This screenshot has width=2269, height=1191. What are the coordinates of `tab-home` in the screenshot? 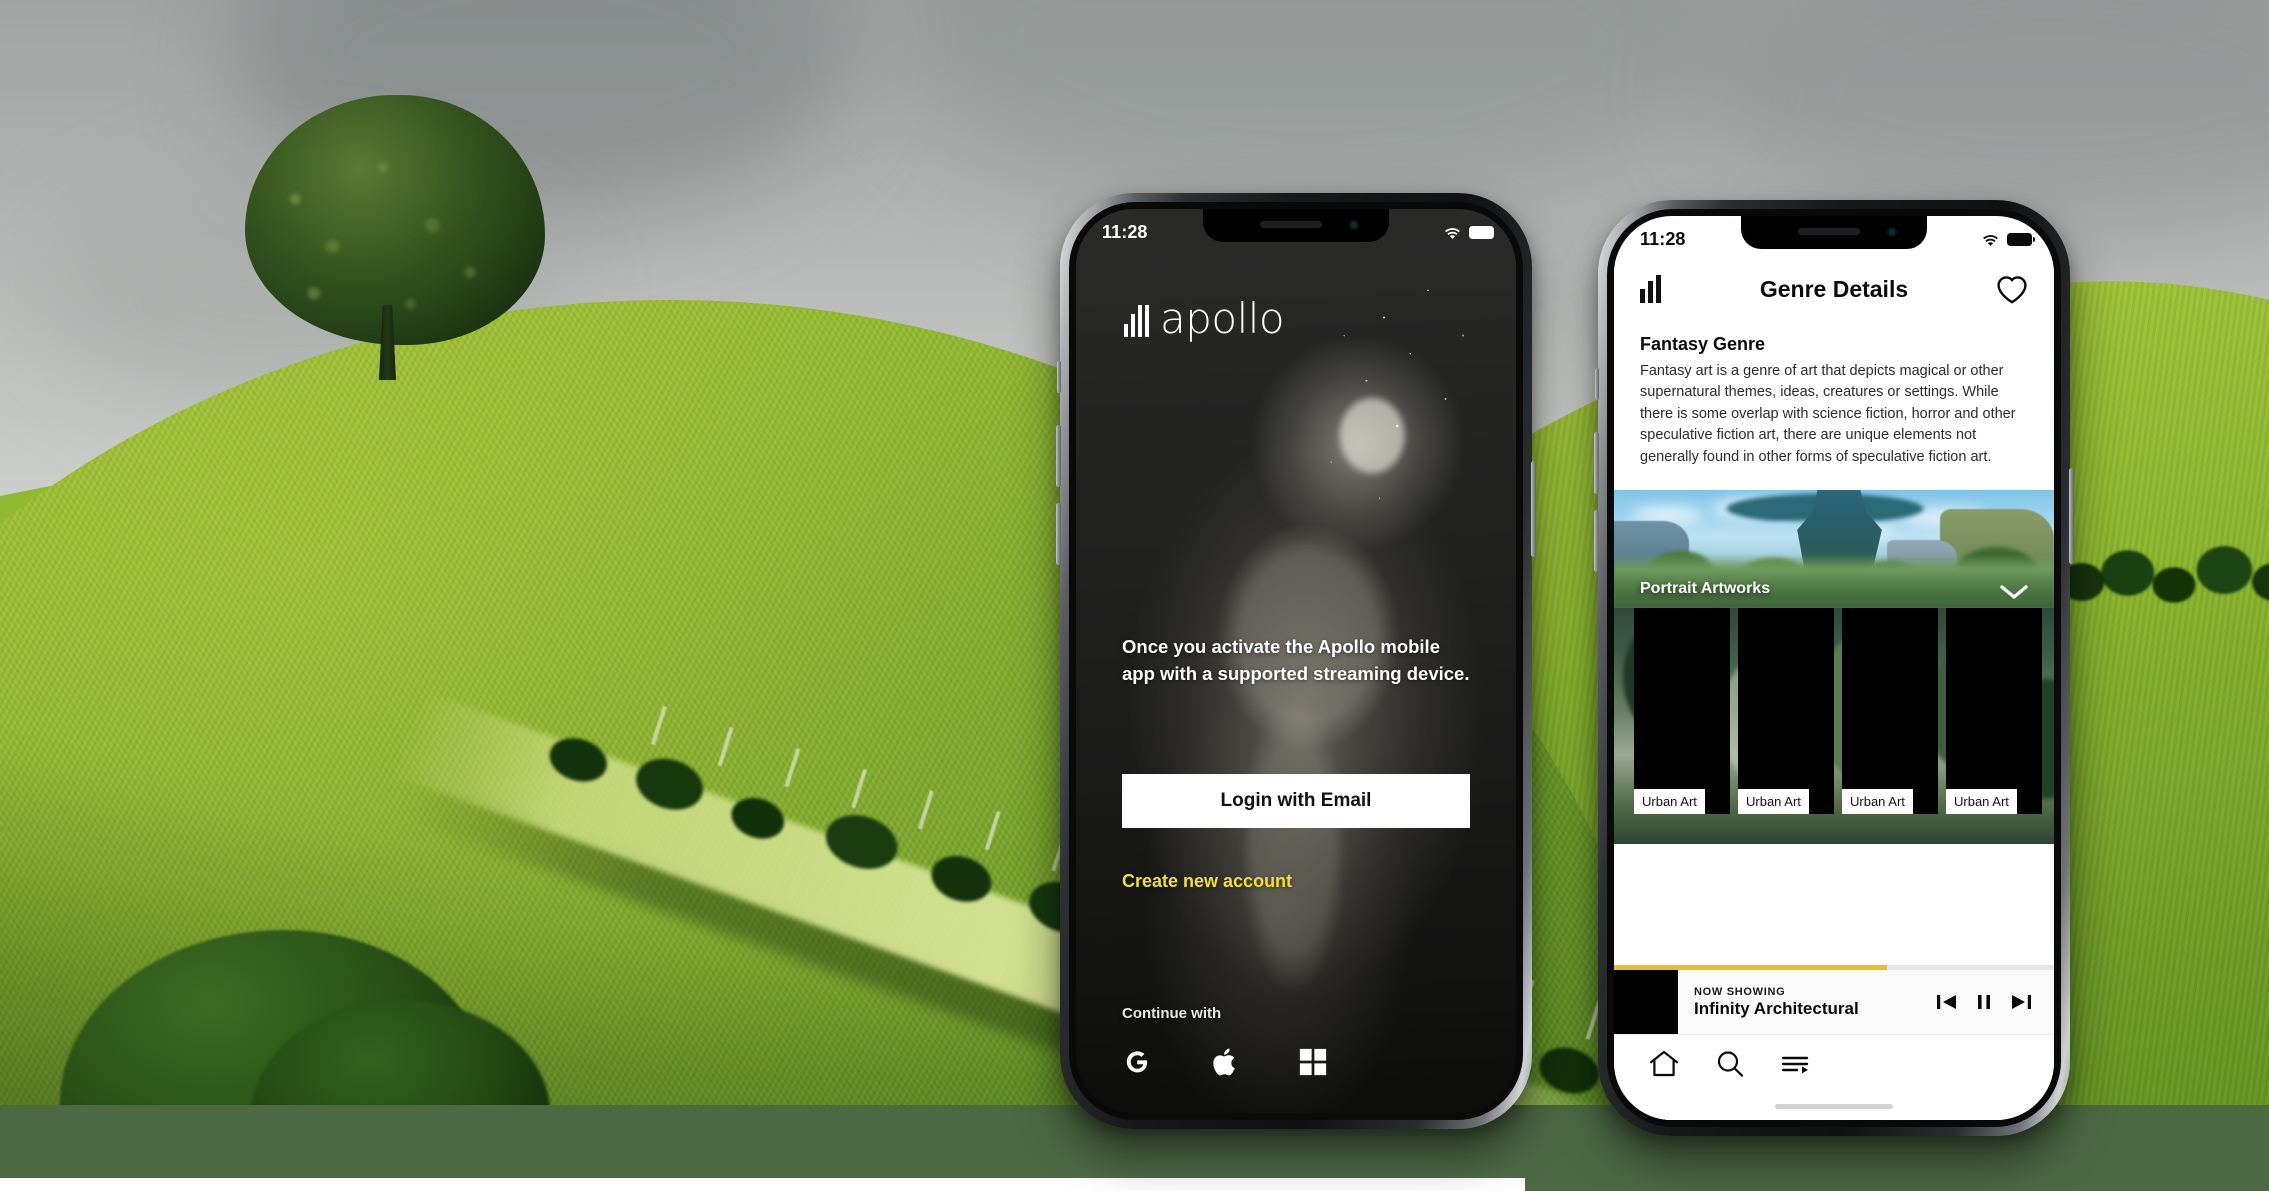 It's located at (1664, 1064).